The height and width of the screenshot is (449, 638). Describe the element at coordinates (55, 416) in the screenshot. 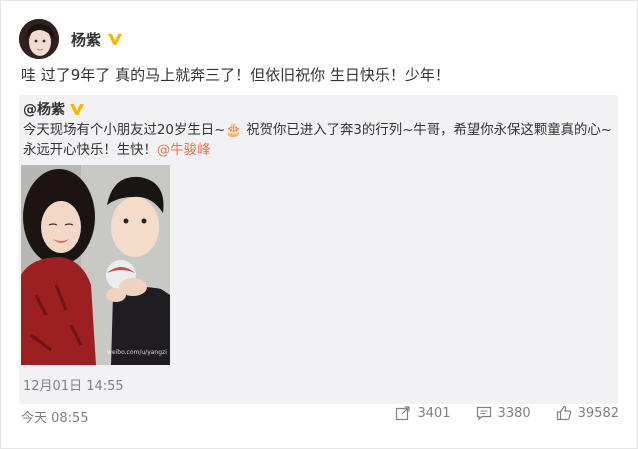

I see `post-timestamp: 今天 08:55` at that location.